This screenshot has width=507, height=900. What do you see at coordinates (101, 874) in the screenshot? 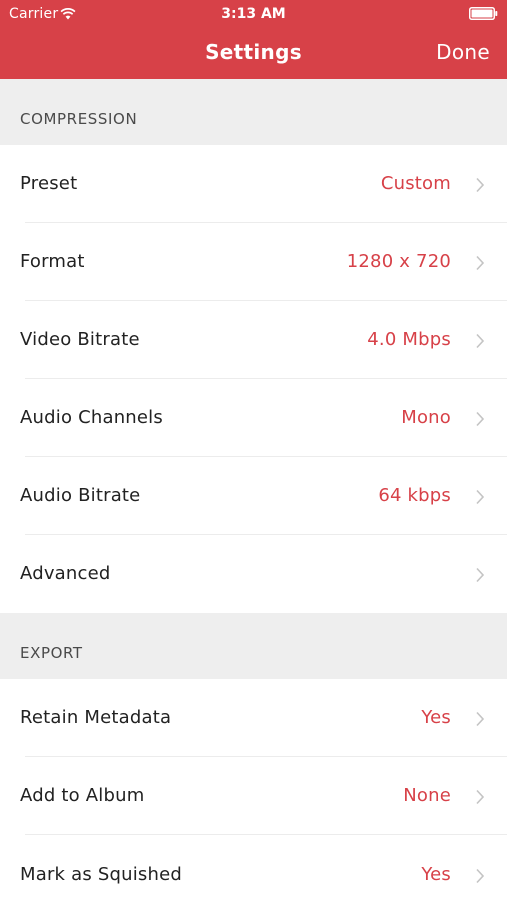
I see `row-label: Mark as Squished` at bounding box center [101, 874].